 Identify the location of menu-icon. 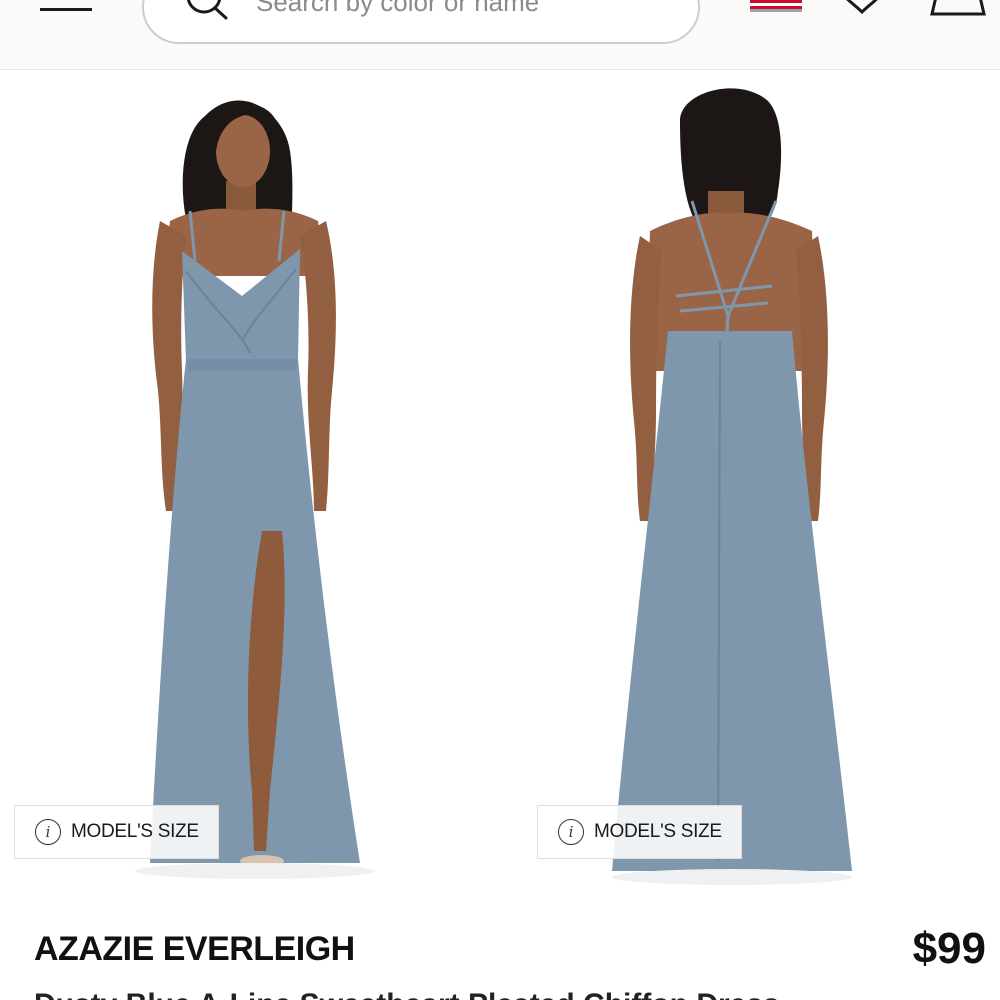
(66, 7).